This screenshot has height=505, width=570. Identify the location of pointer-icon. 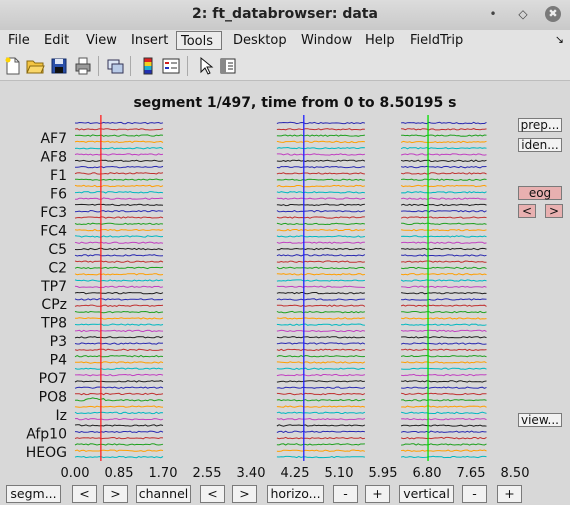
(205, 66).